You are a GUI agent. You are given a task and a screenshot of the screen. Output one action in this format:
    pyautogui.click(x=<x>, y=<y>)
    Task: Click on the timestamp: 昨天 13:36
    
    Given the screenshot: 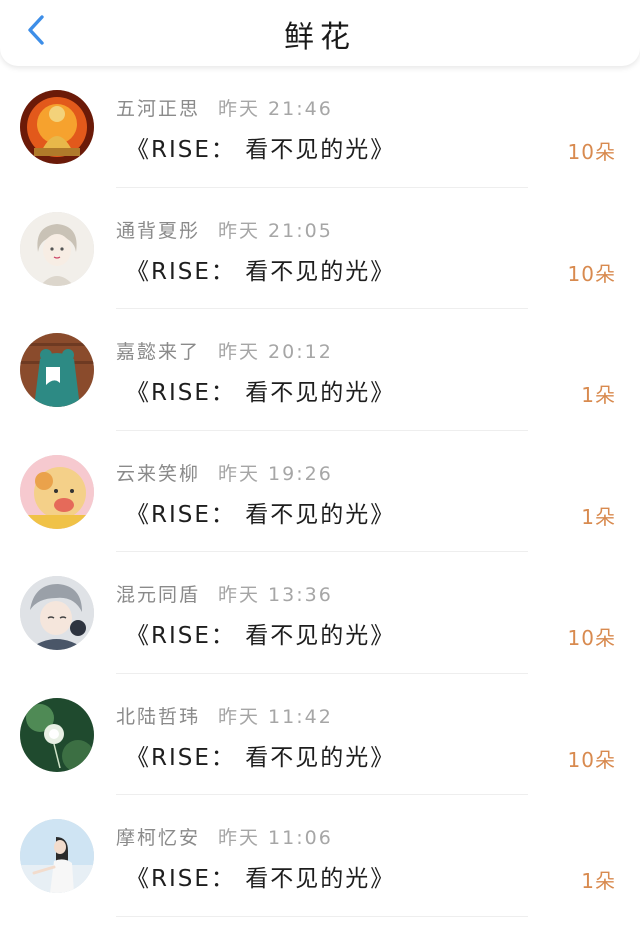 What is the action you would take?
    pyautogui.click(x=275, y=595)
    